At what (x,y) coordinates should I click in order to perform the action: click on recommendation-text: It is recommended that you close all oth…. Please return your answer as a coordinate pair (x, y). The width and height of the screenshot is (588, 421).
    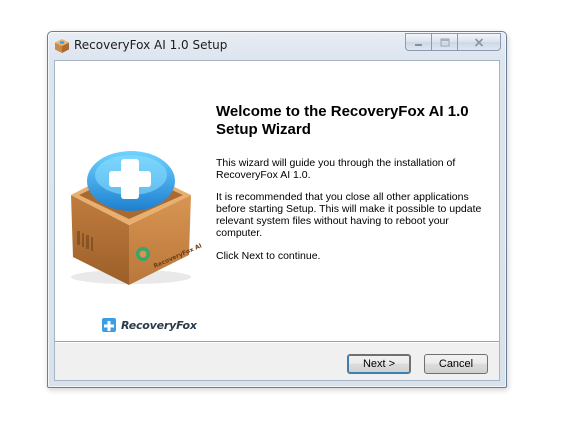
    Looking at the image, I should click on (349, 215).